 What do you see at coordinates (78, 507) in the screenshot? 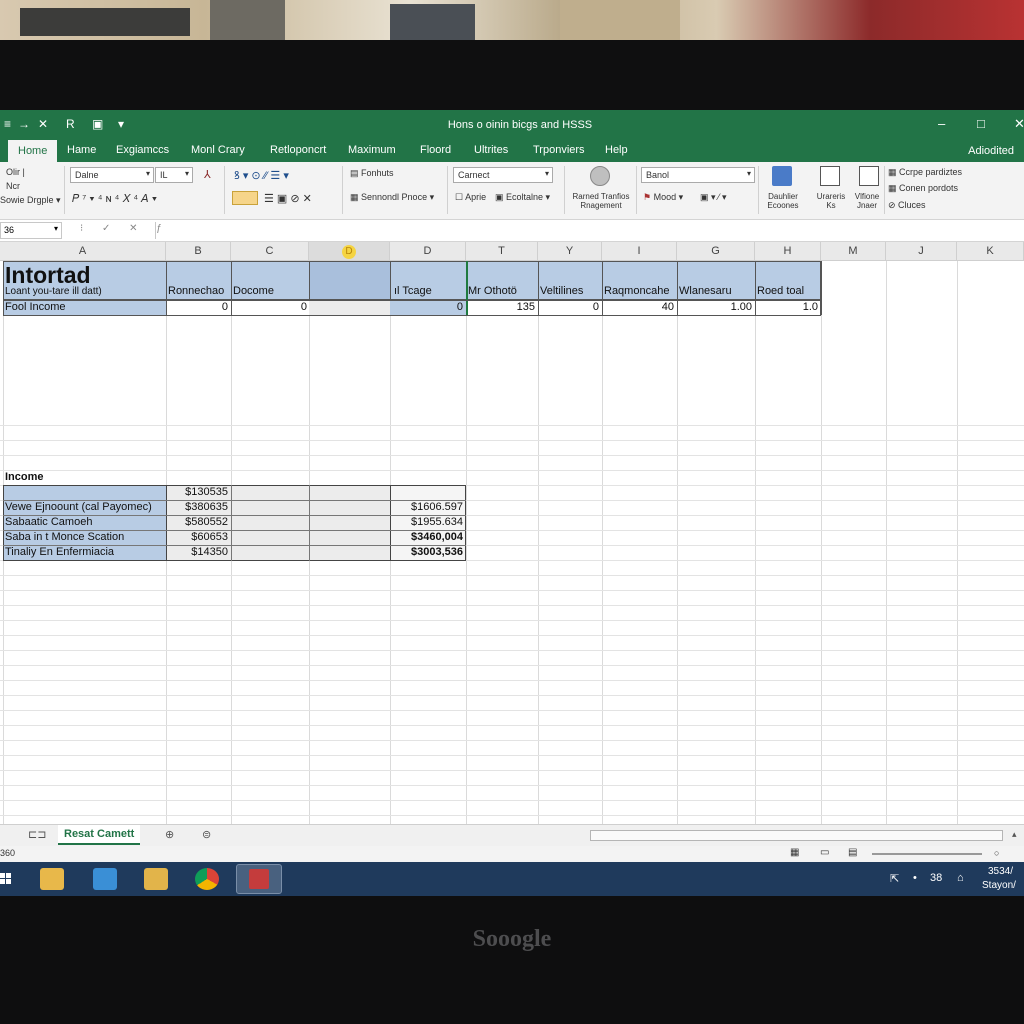
I see `income-row-label: Vewe Ejnoount (cal Payomec)` at bounding box center [78, 507].